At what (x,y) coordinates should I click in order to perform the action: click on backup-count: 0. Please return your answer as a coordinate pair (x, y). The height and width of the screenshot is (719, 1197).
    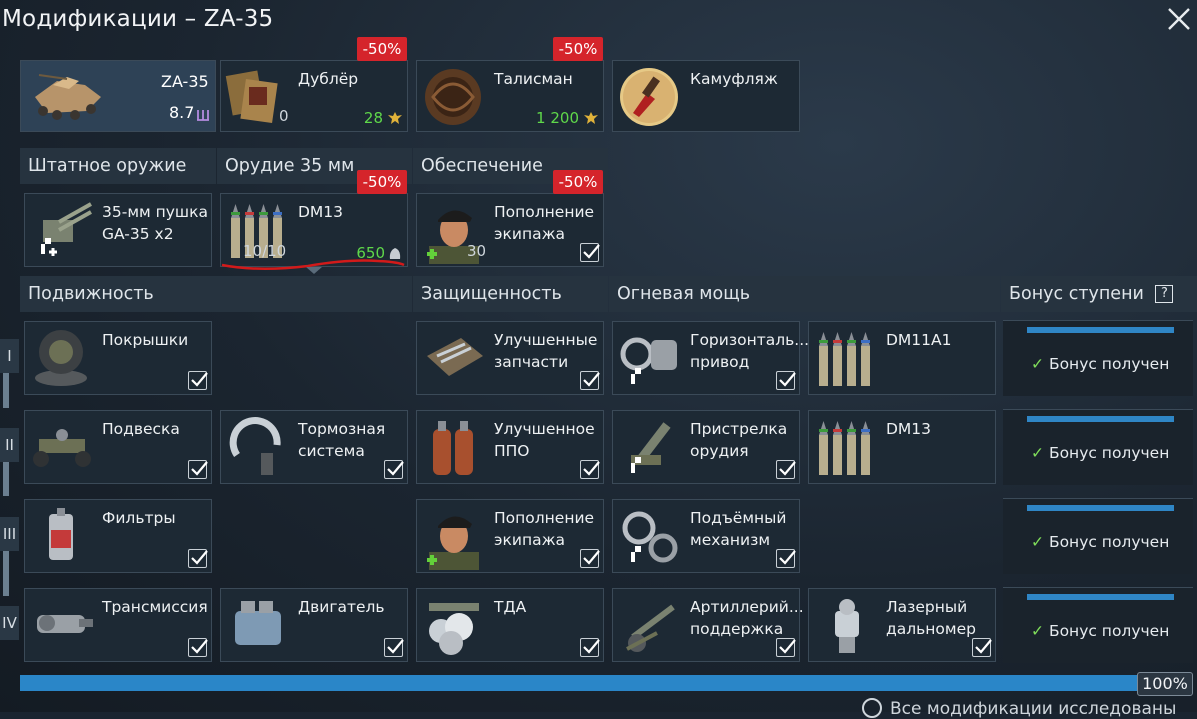
    Looking at the image, I should click on (284, 116).